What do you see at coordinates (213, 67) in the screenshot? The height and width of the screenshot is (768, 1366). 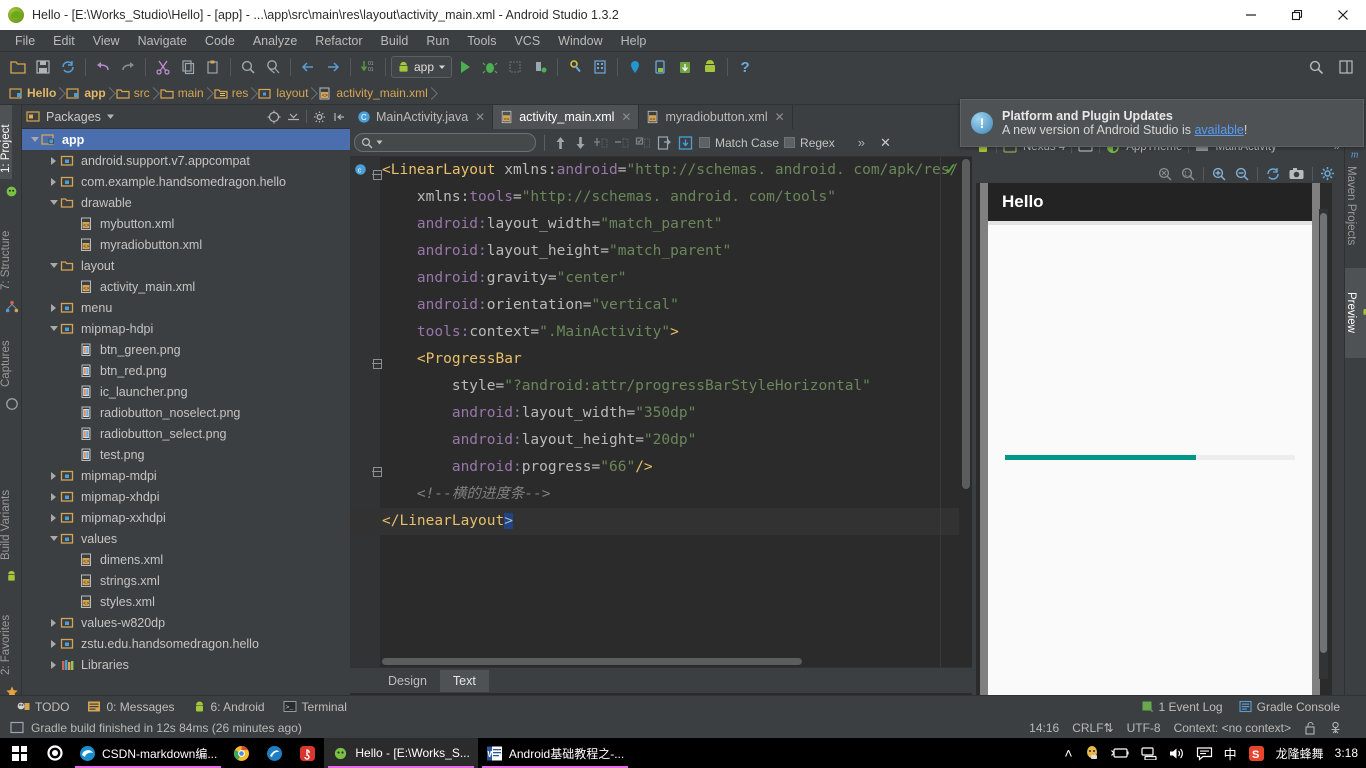 I see `paste-icon` at bounding box center [213, 67].